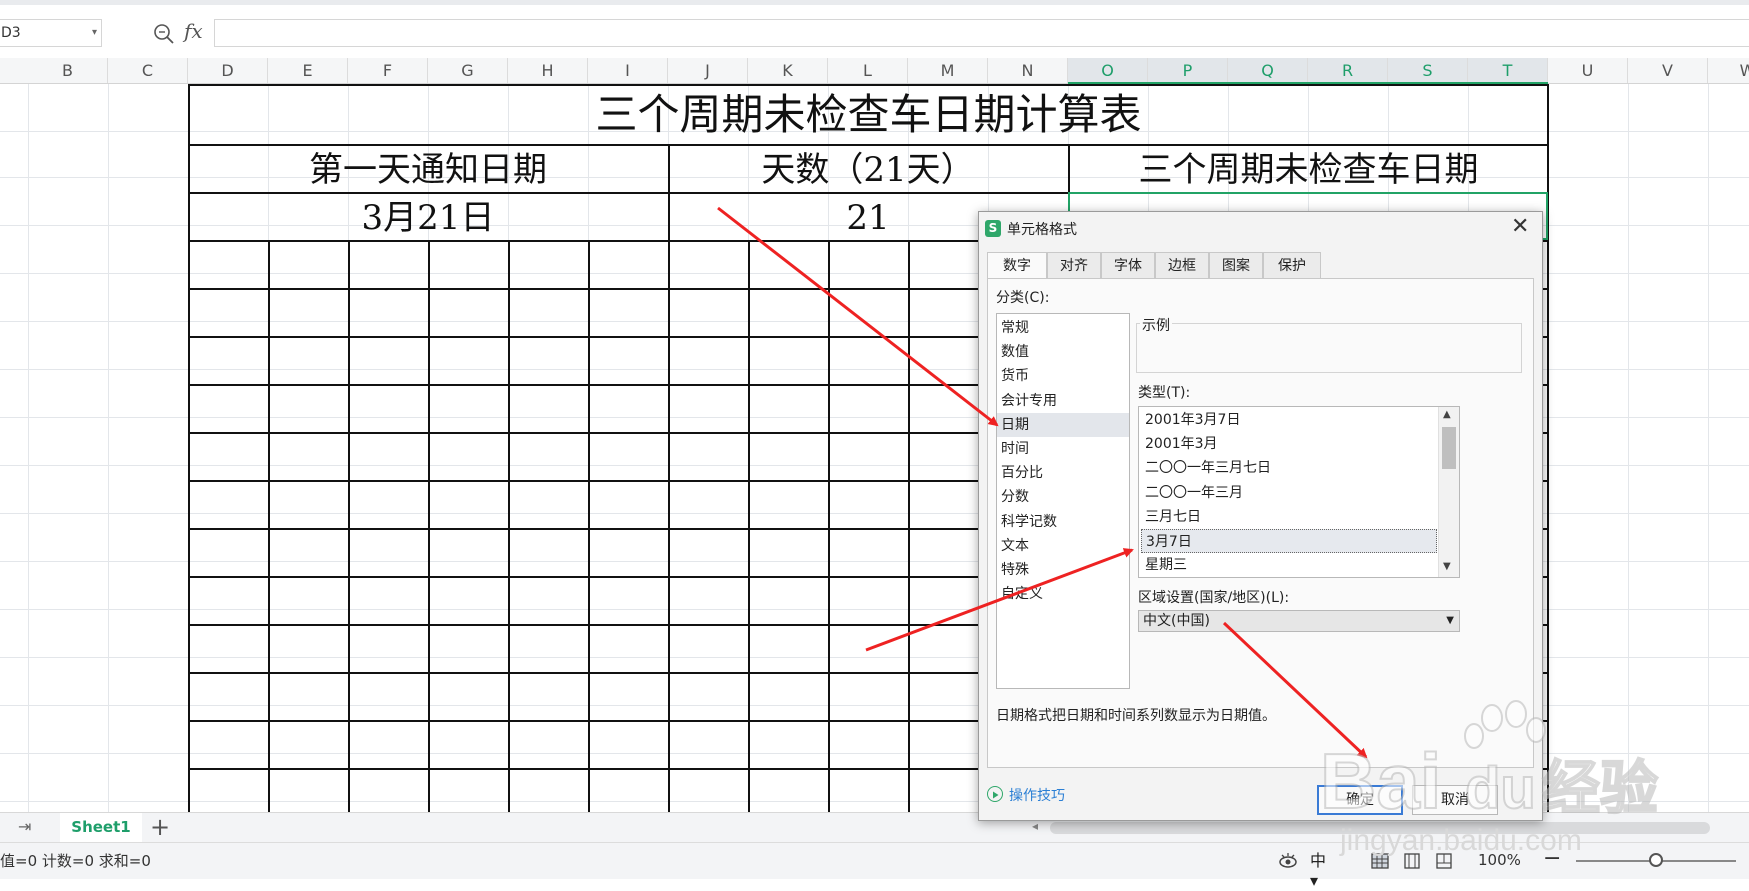 This screenshot has width=1749, height=891. I want to click on fx-icon: fx, so click(193, 31).